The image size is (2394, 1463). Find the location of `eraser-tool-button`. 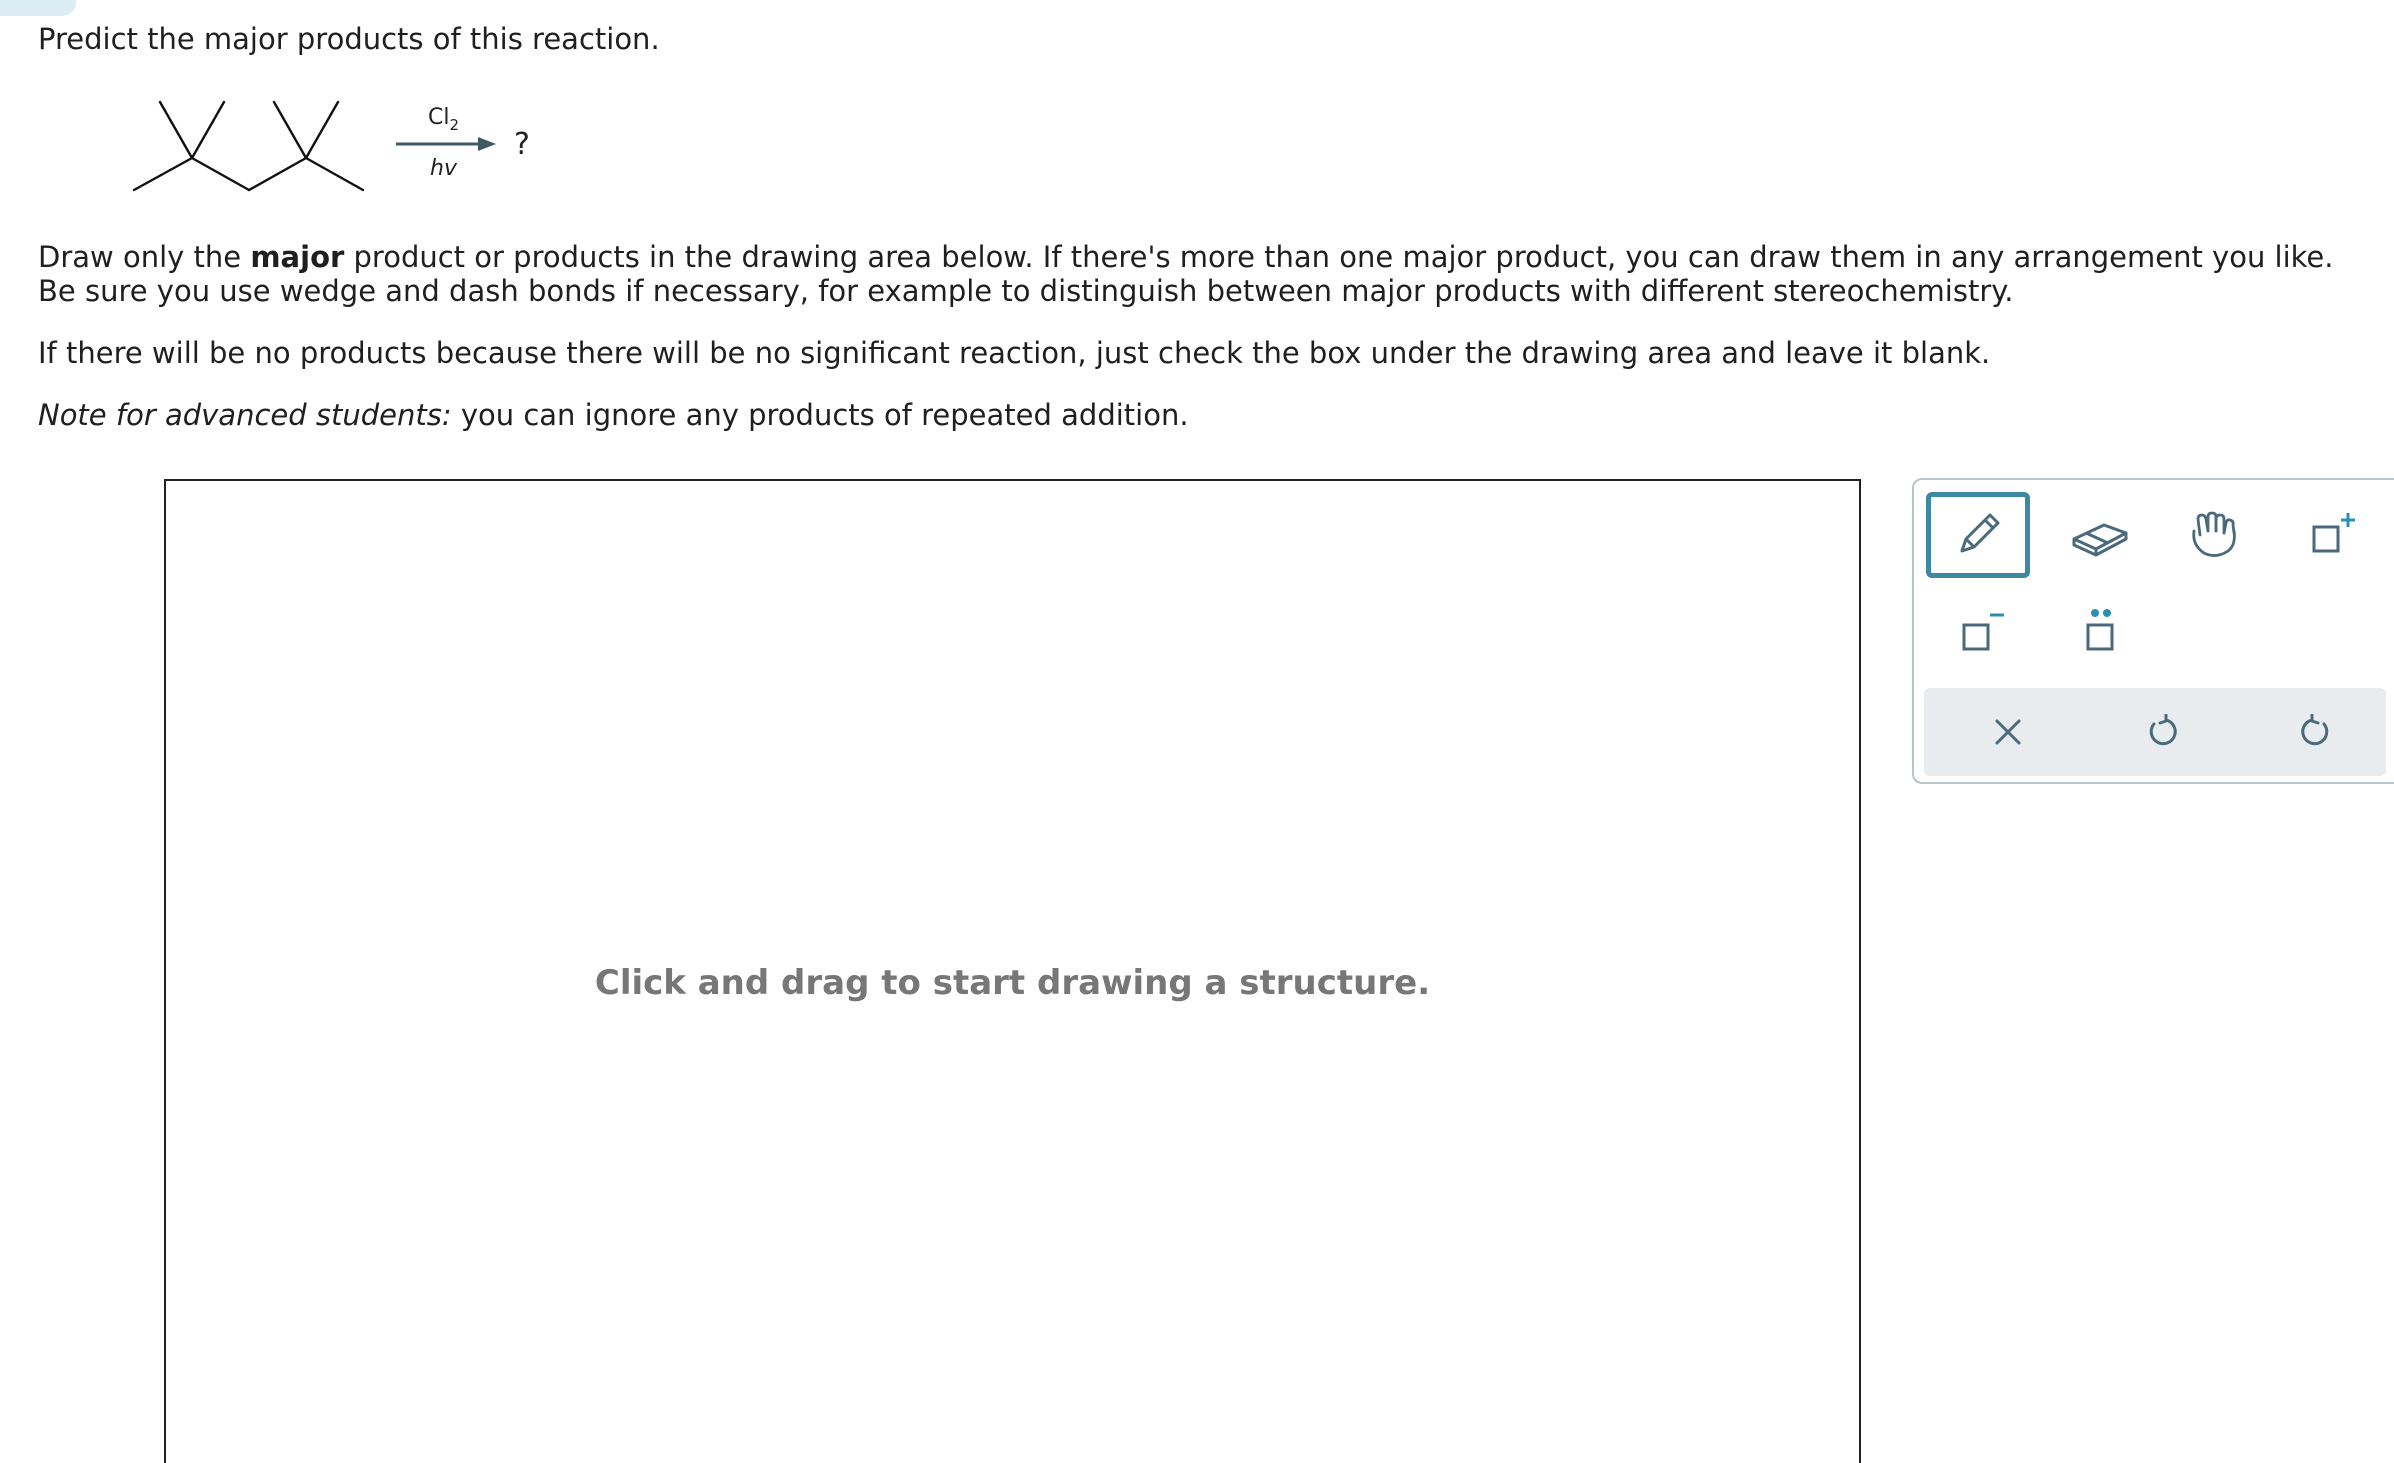

eraser-tool-button is located at coordinates (2100, 535).